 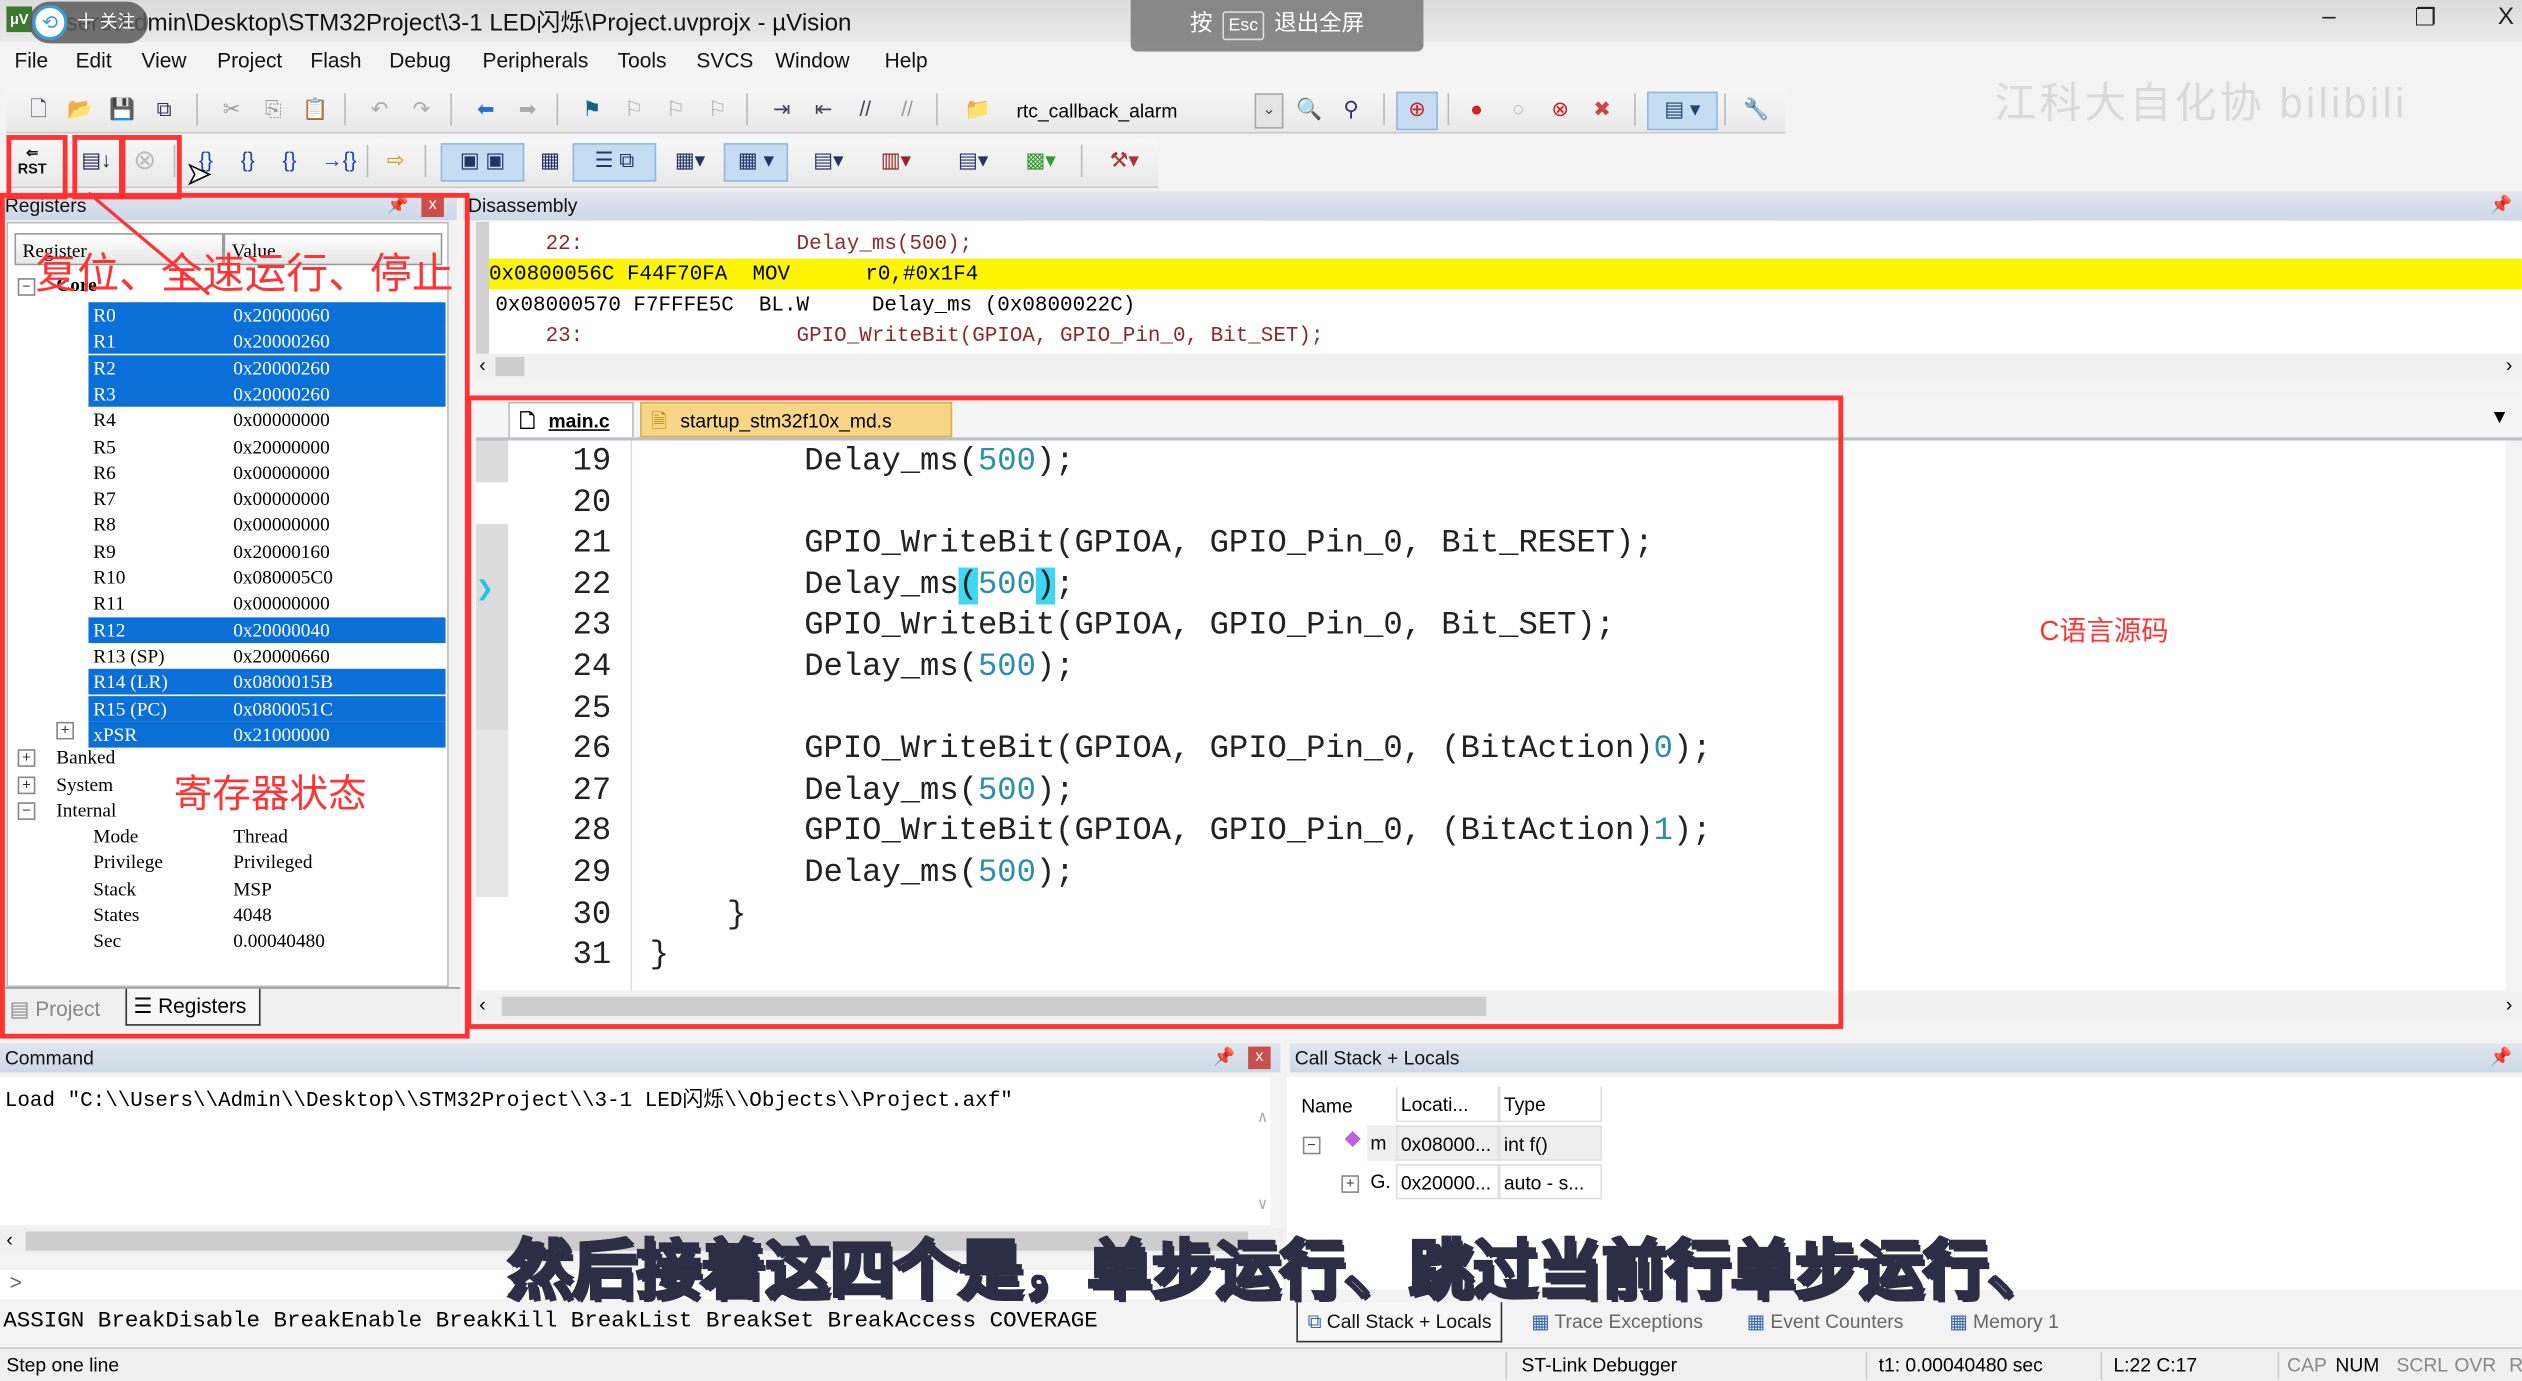 I want to click on clear-bookmarks-icon: ⚐, so click(x=717, y=109).